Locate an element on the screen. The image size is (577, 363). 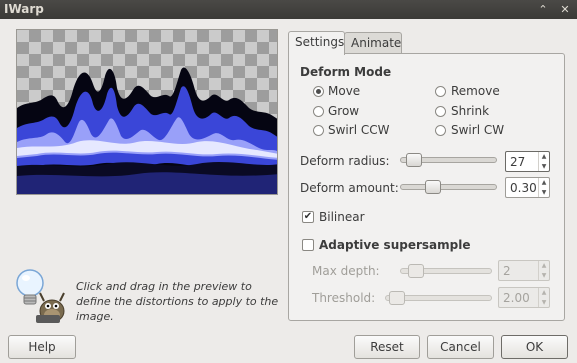
threshold-label: Threshold: is located at coordinates (344, 298).